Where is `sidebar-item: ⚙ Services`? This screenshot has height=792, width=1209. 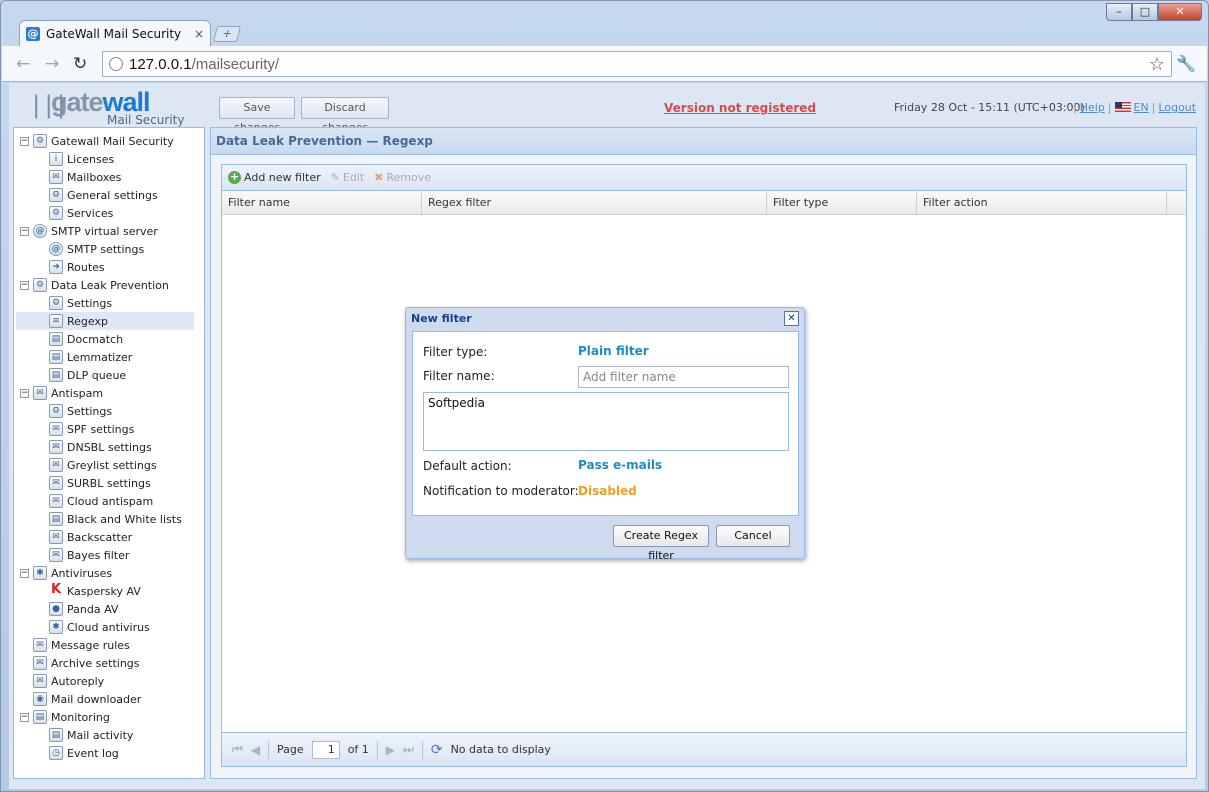
sidebar-item: ⚙ Services is located at coordinates (74, 213).